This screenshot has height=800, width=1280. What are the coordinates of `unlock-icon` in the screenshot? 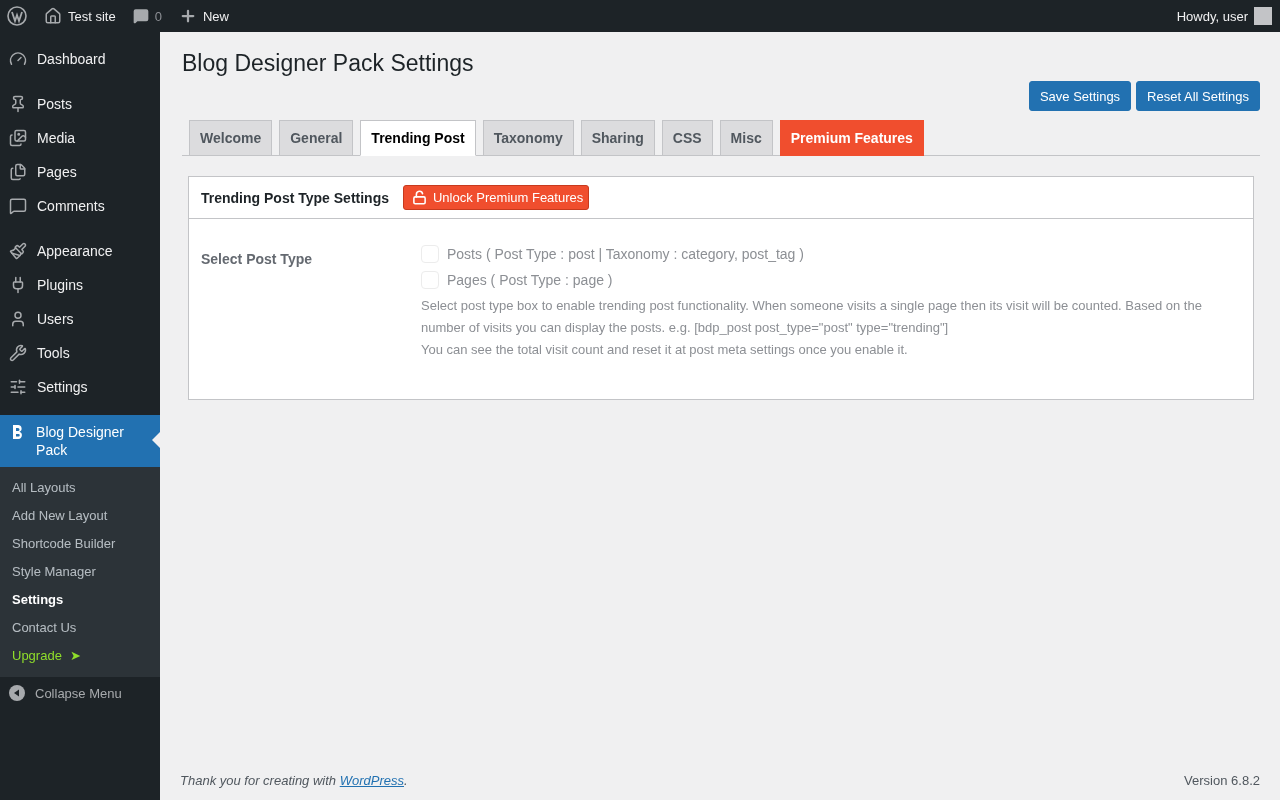 It's located at (419, 197).